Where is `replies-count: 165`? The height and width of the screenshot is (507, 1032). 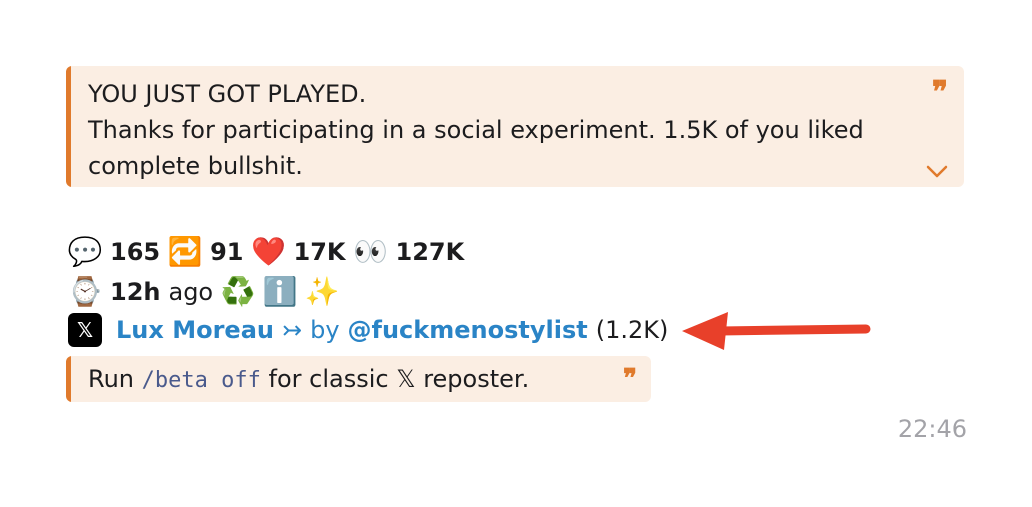 replies-count: 165 is located at coordinates (135, 252).